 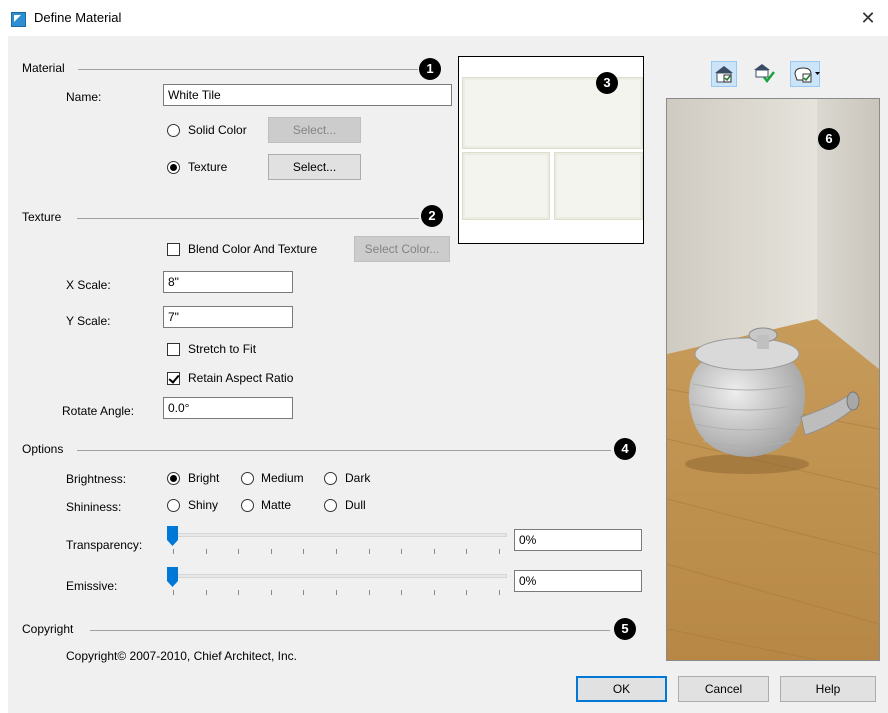 I want to click on shininess-dull-label: Dull, so click(x=355, y=505).